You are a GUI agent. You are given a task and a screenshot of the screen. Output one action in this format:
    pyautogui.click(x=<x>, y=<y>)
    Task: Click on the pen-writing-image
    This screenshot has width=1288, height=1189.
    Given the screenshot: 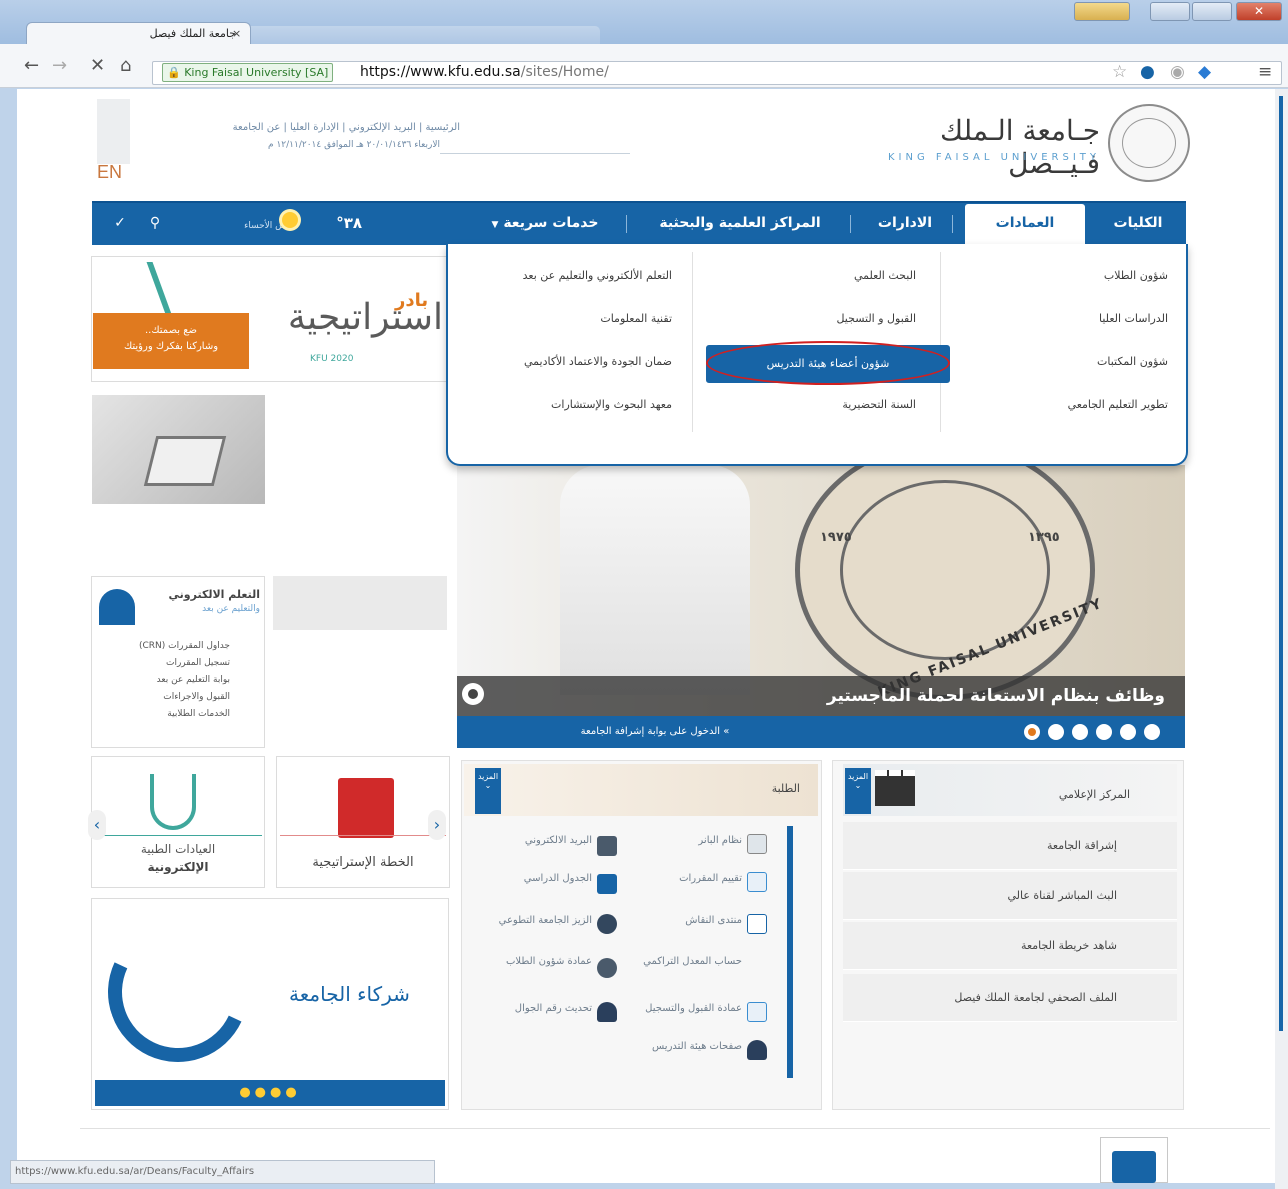 What is the action you would take?
    pyautogui.click(x=360, y=603)
    